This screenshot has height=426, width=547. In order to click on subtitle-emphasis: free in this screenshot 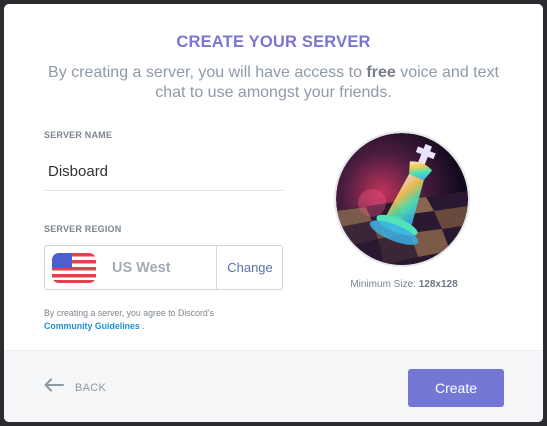, I will do `click(381, 72)`.